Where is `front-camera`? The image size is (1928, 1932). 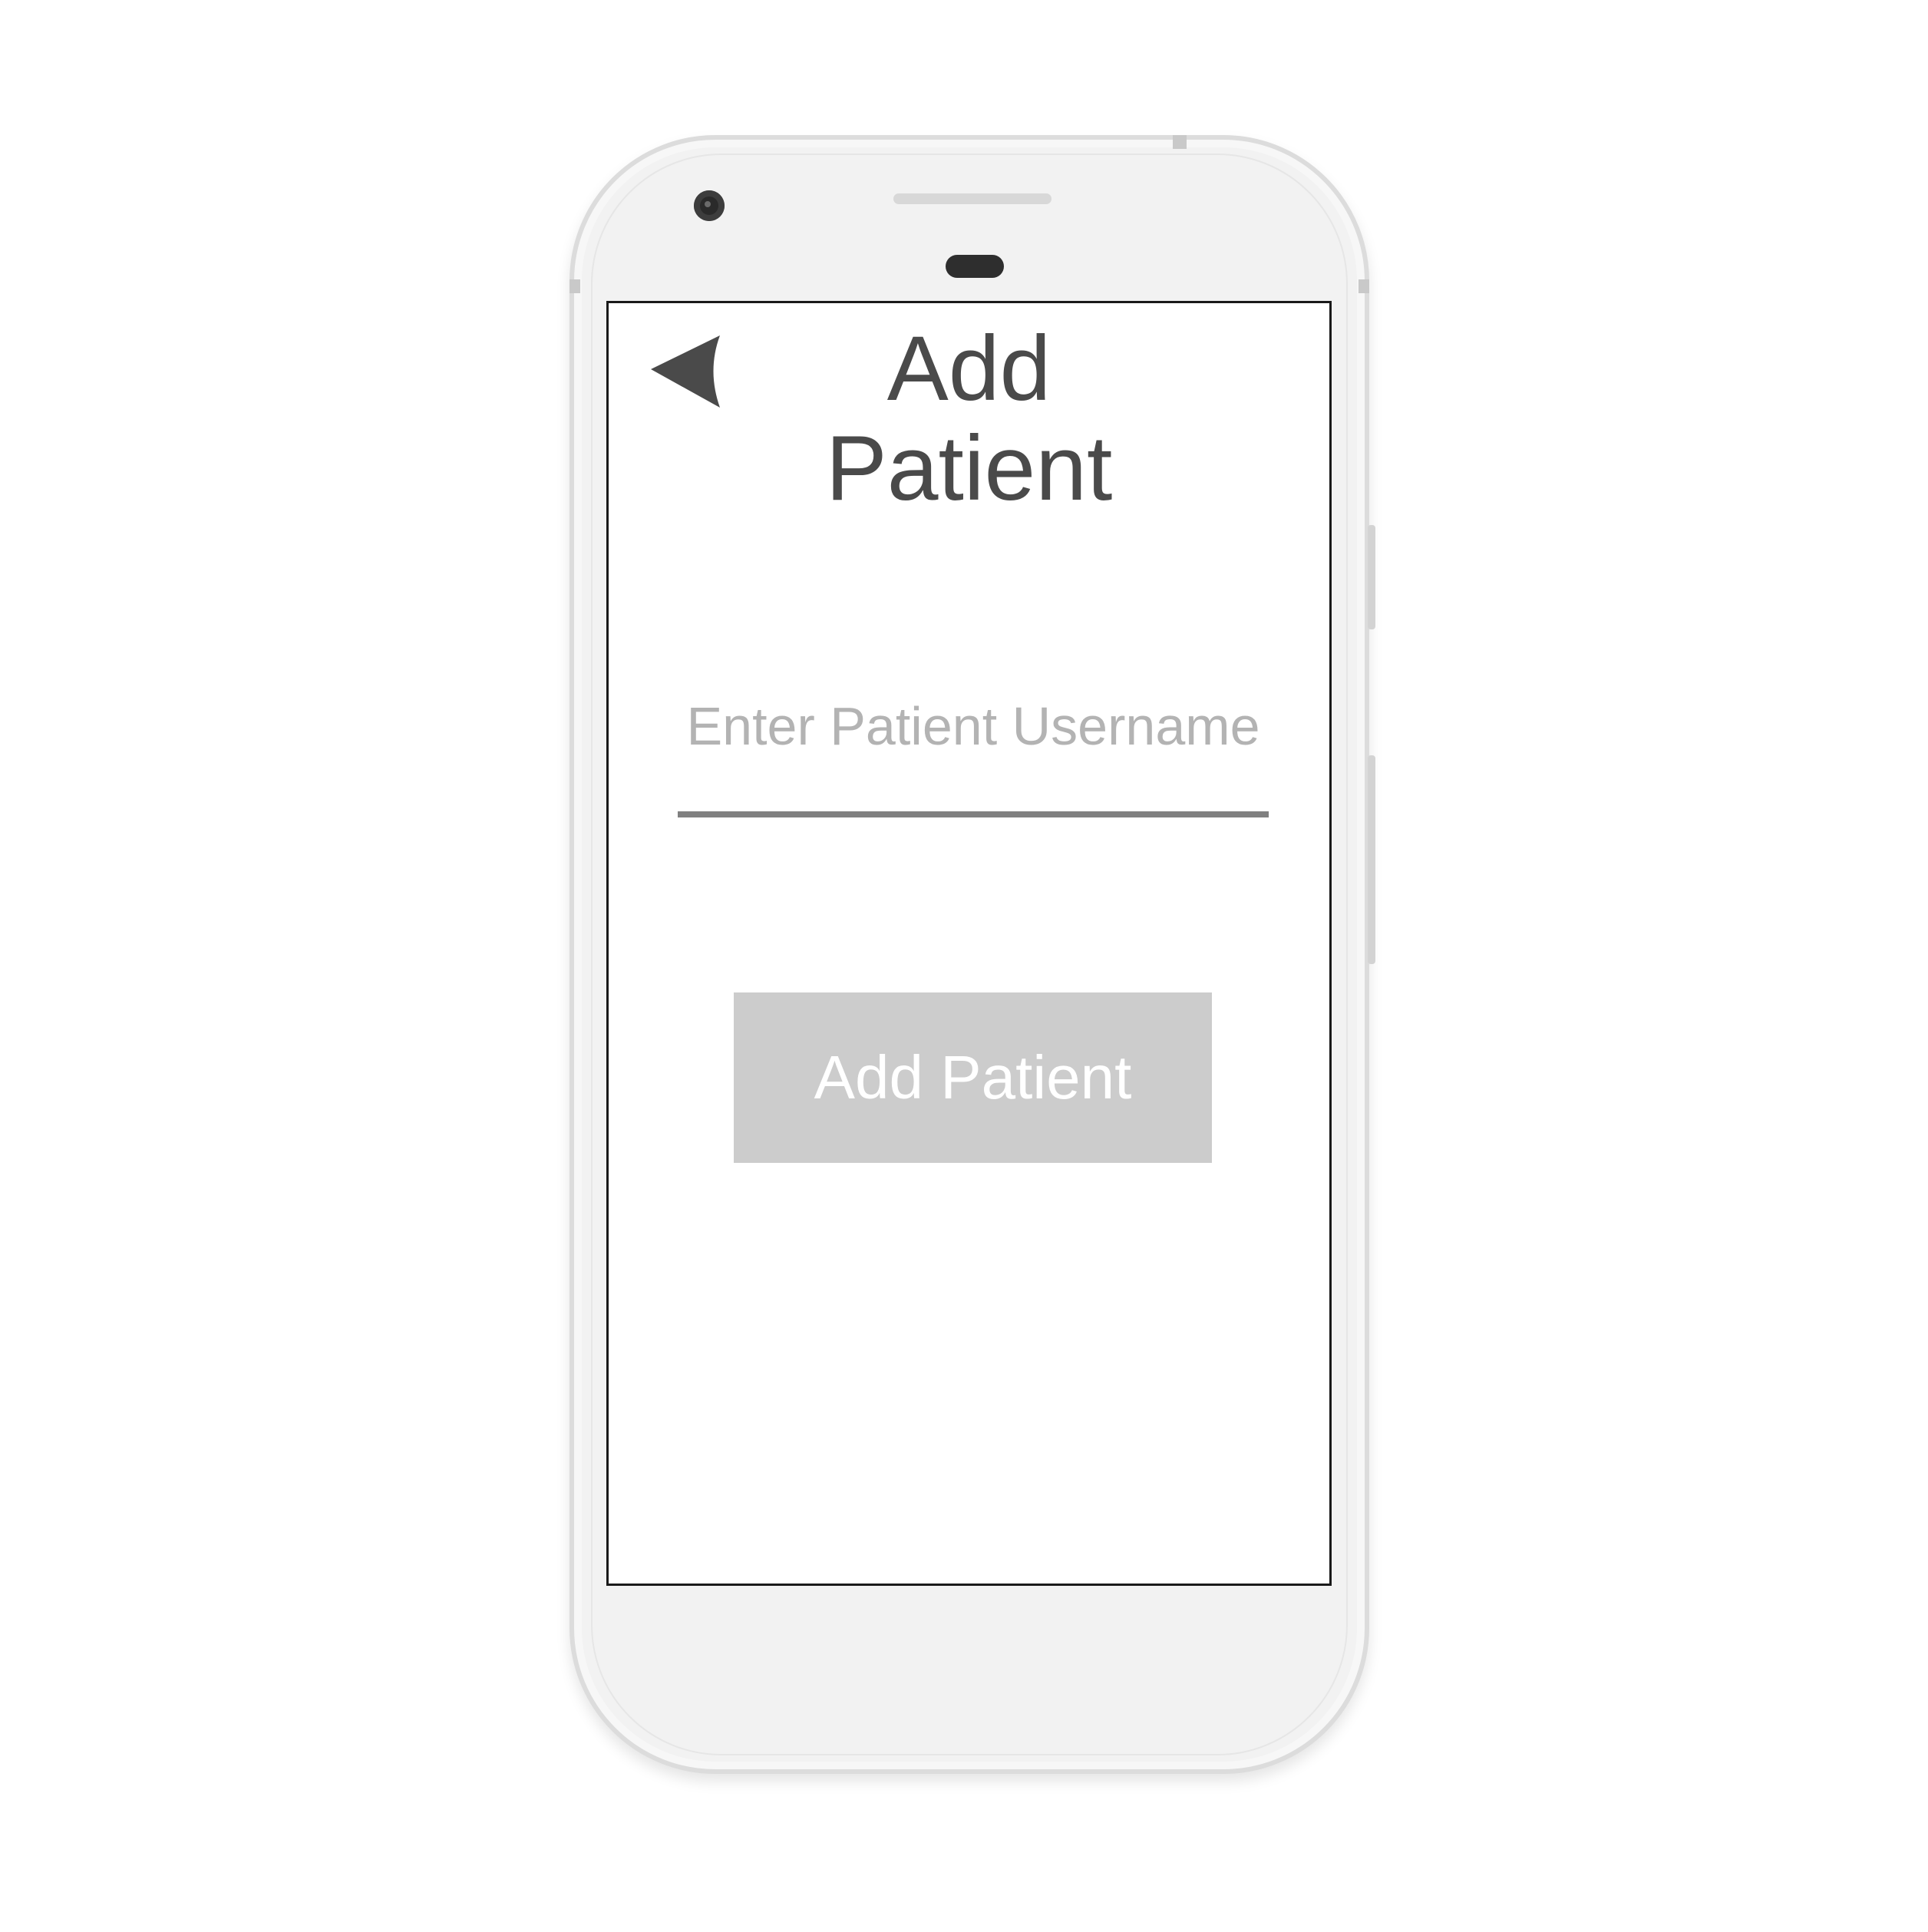 front-camera is located at coordinates (710, 205).